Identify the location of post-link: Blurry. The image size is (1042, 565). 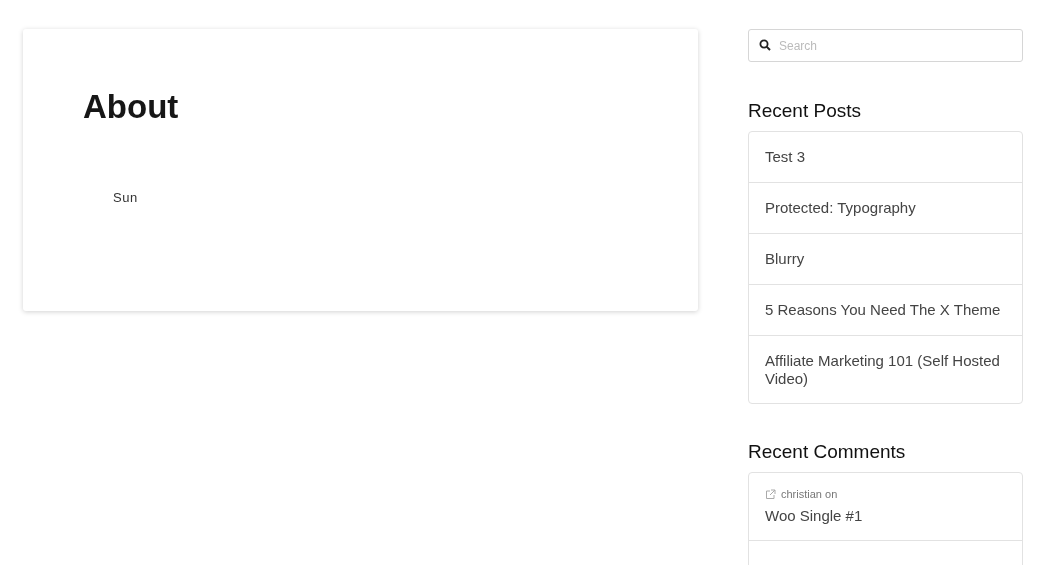
(885, 258).